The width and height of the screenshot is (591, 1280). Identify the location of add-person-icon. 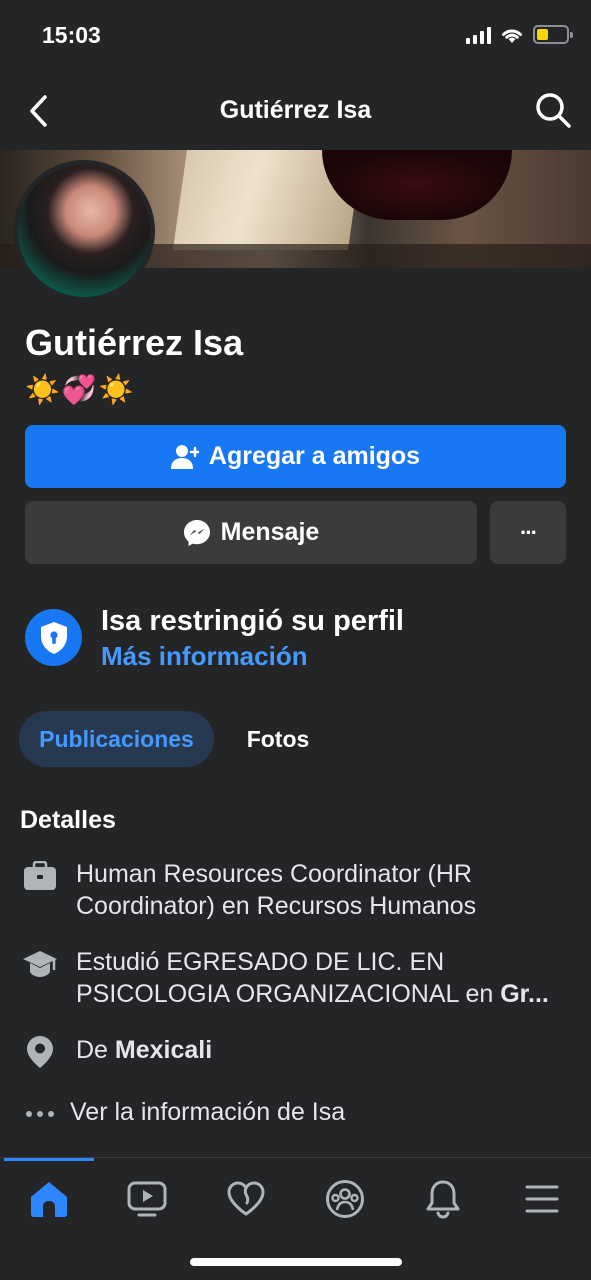
(184, 456).